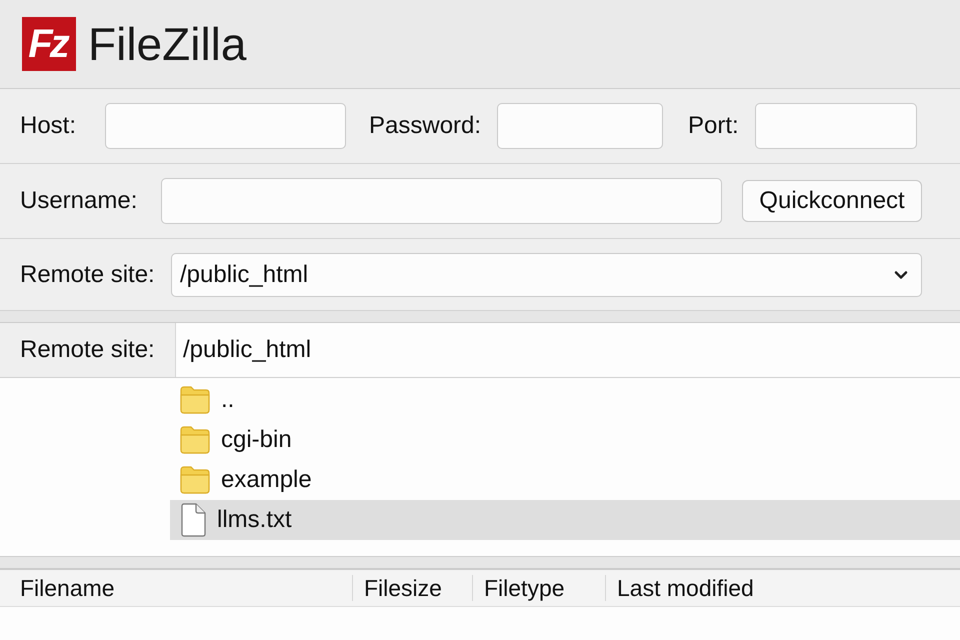  Describe the element at coordinates (539, 588) in the screenshot. I see `column-header: Filetype` at that location.